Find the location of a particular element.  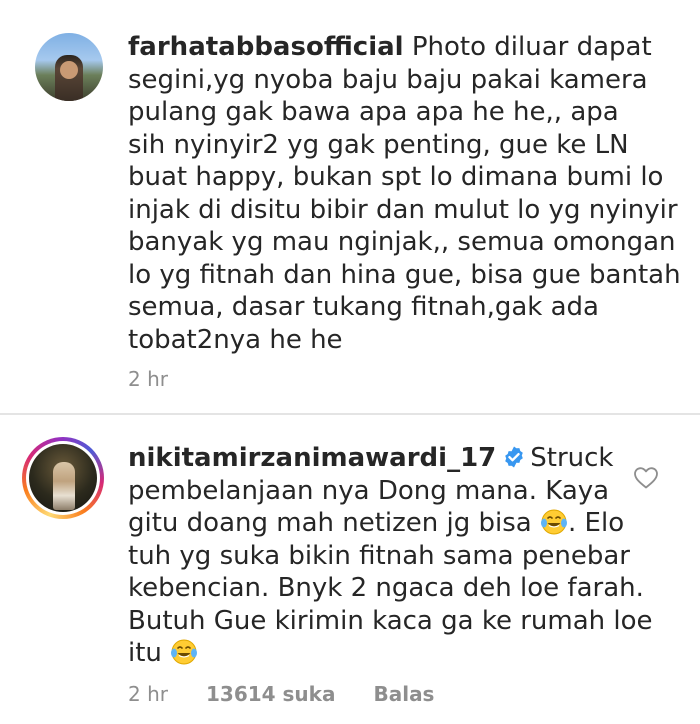

comment-line: tuh yg suka bikin fitnah sama penebar is located at coordinates (379, 555).